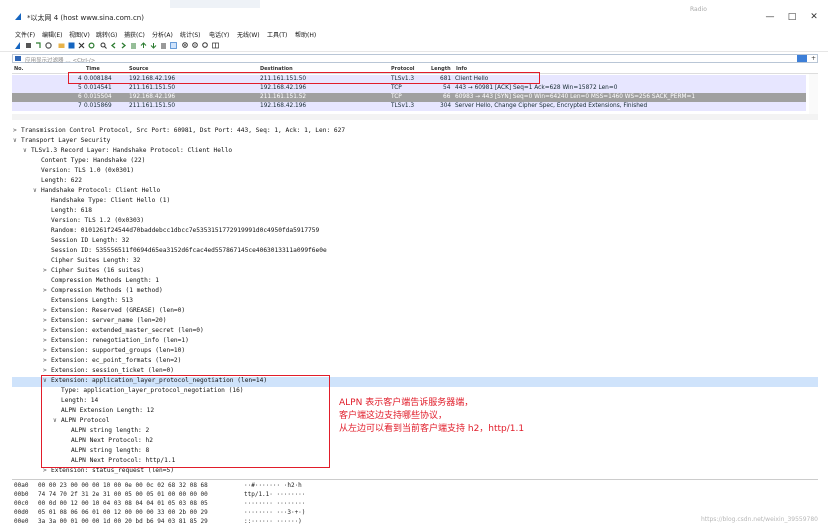 The width and height of the screenshot is (828, 527). Describe the element at coordinates (80, 88) in the screenshot. I see `packet-no: 5` at that location.